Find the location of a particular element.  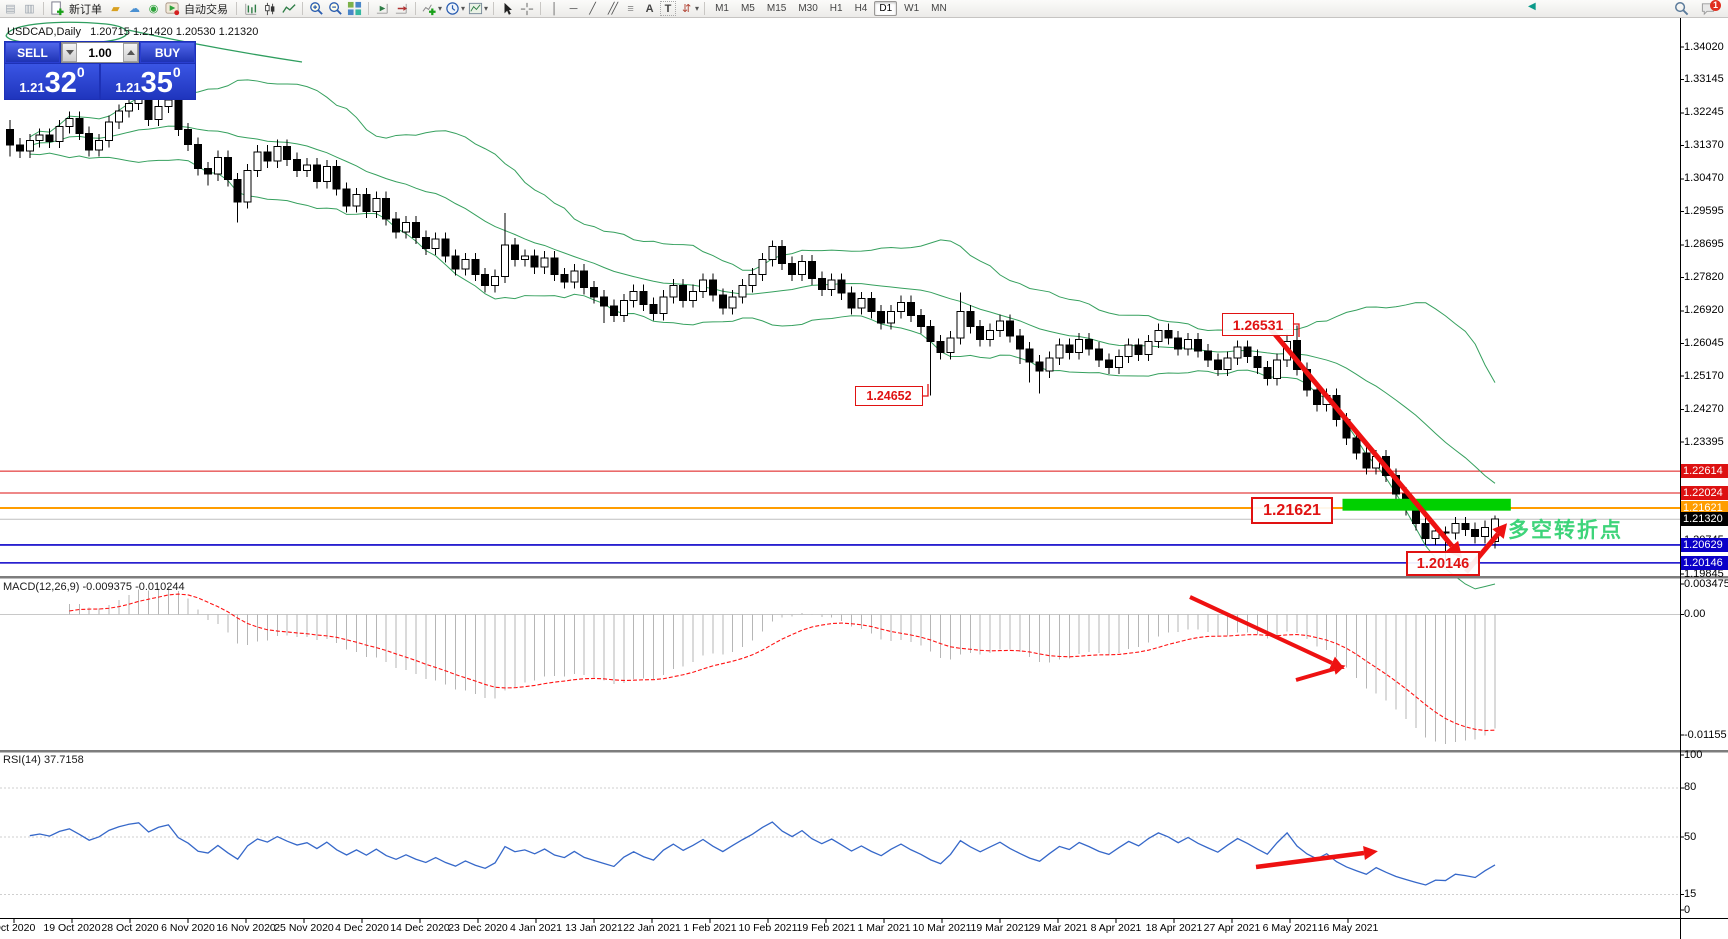

notifications-icon: 1 is located at coordinates (1710, 9).